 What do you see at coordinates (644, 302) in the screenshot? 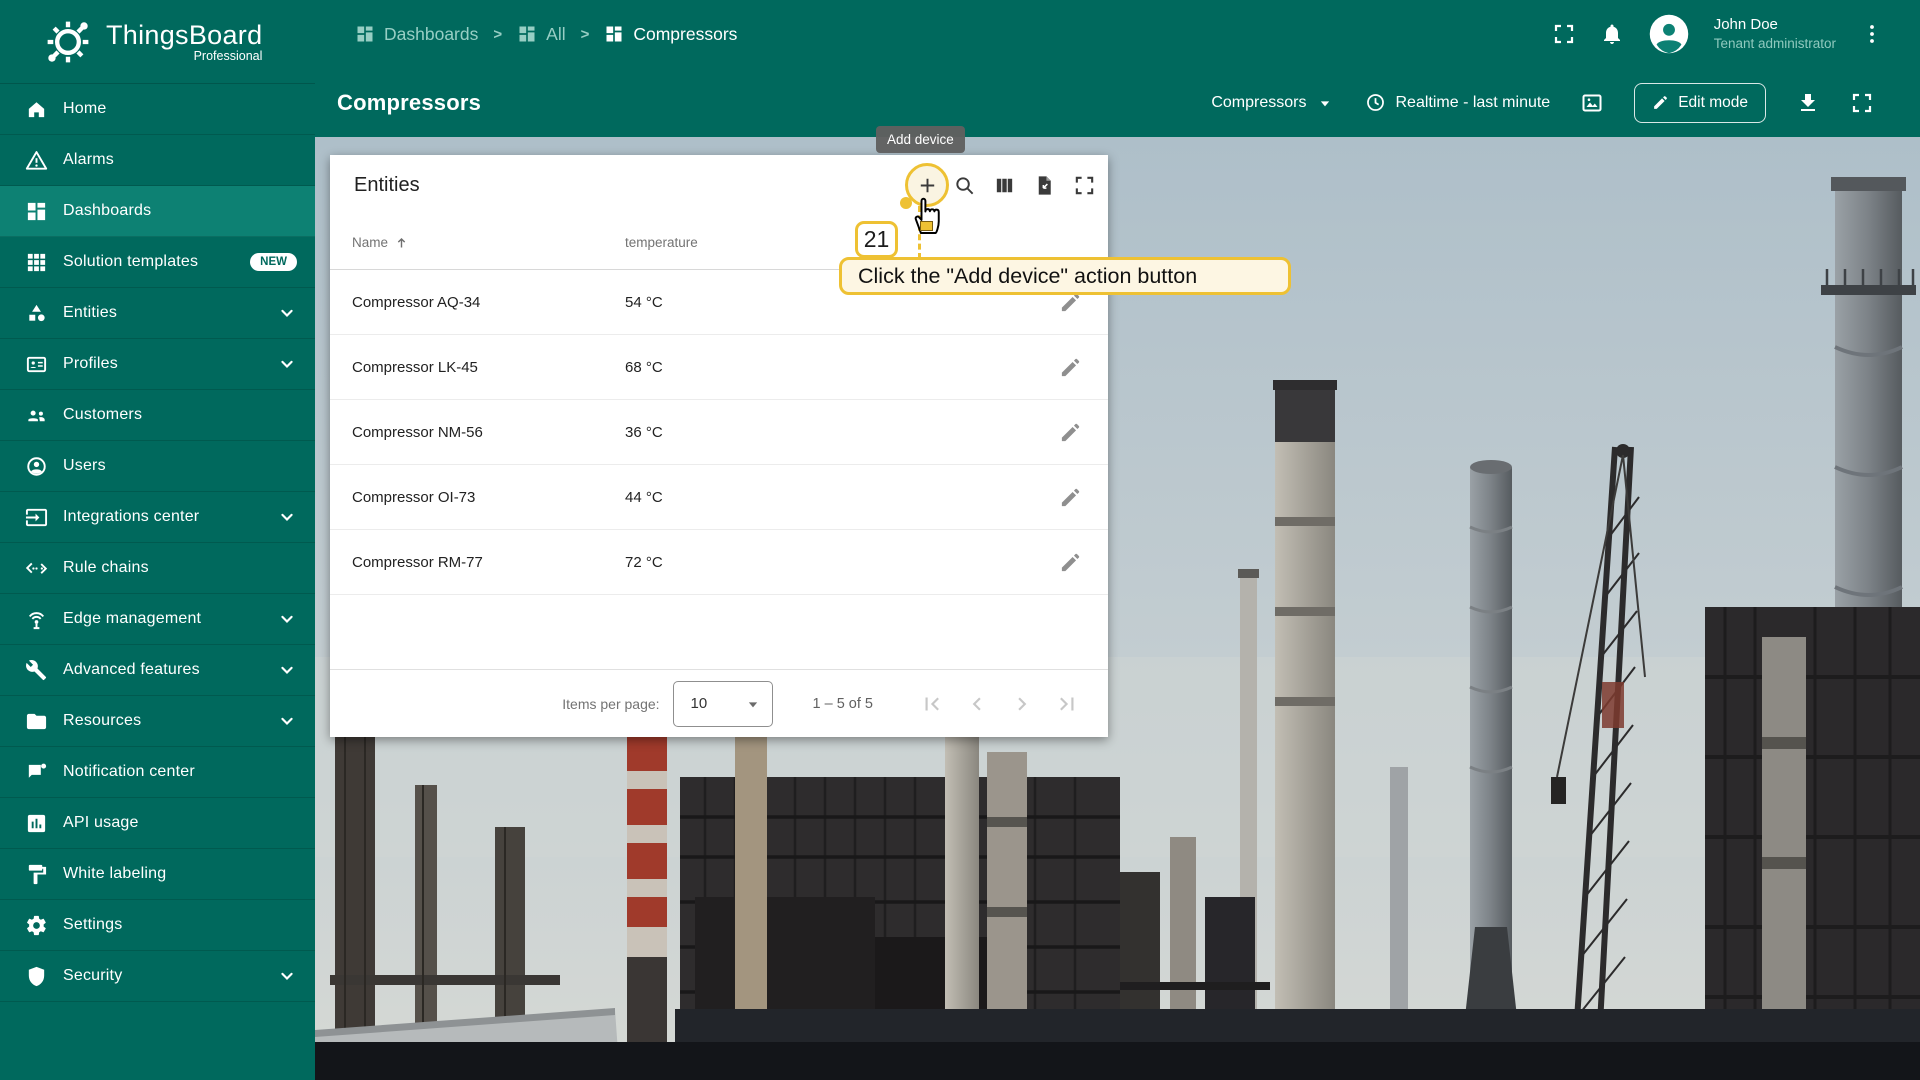
I see `cell-temperature: 54 °C` at bounding box center [644, 302].